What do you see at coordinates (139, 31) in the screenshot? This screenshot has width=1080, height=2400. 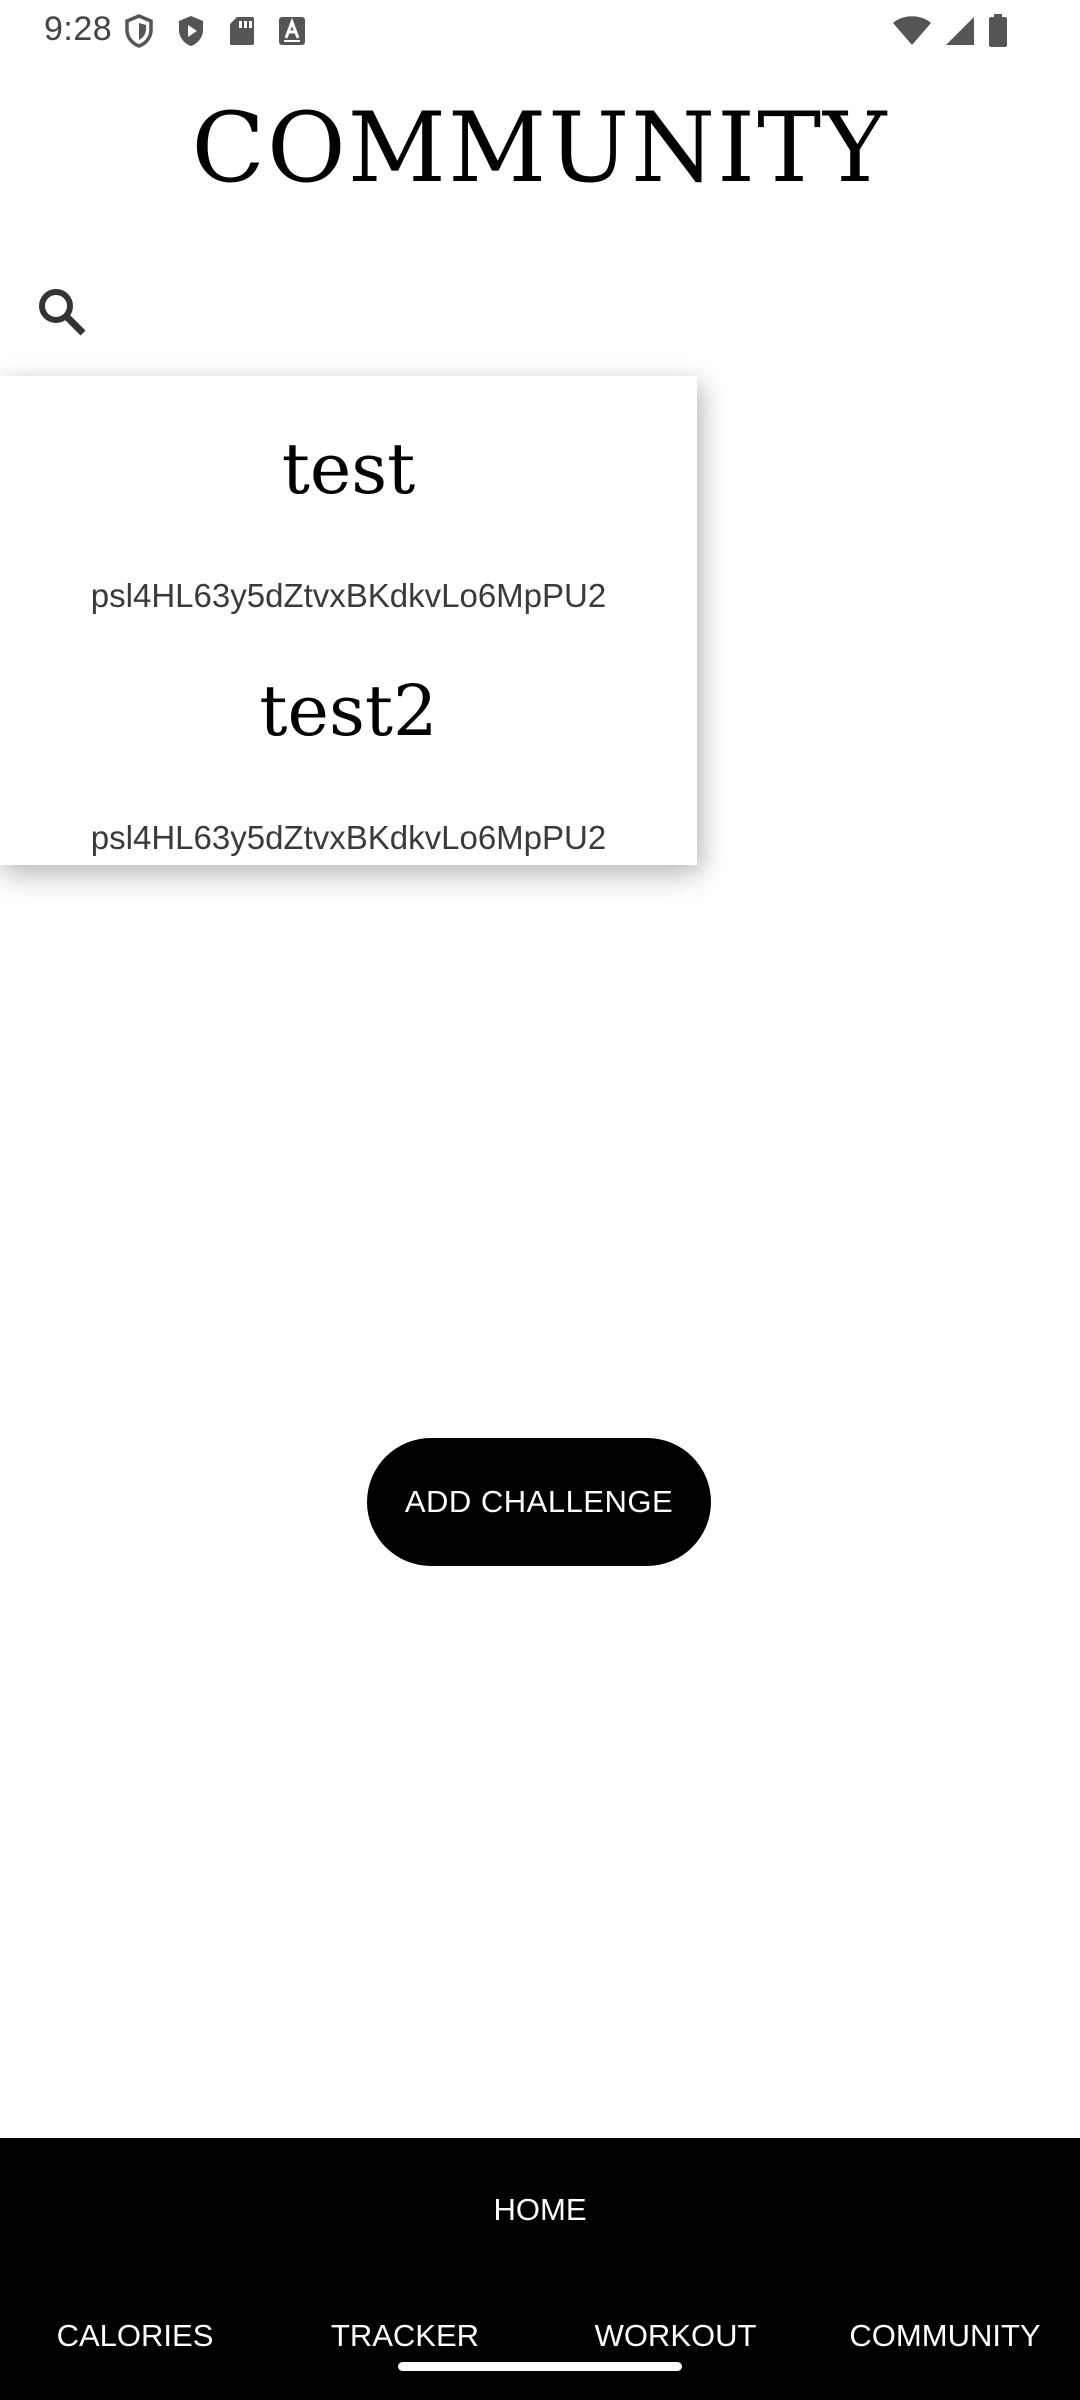 I see `shield-outline-icon` at bounding box center [139, 31].